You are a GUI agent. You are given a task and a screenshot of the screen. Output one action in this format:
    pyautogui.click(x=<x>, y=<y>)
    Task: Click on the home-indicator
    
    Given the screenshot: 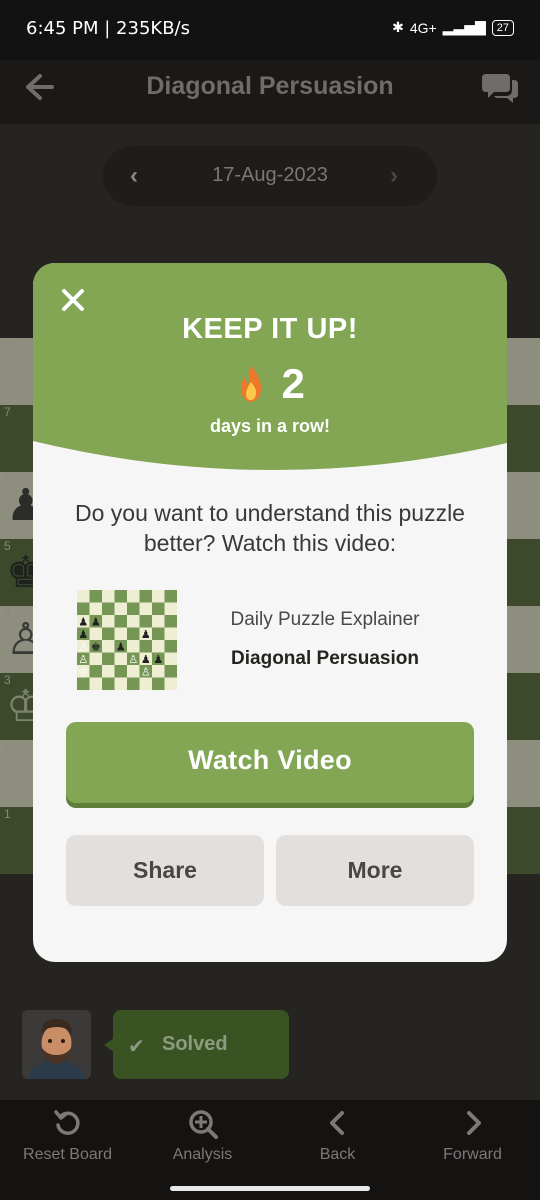 What is the action you would take?
    pyautogui.click(x=270, y=1188)
    